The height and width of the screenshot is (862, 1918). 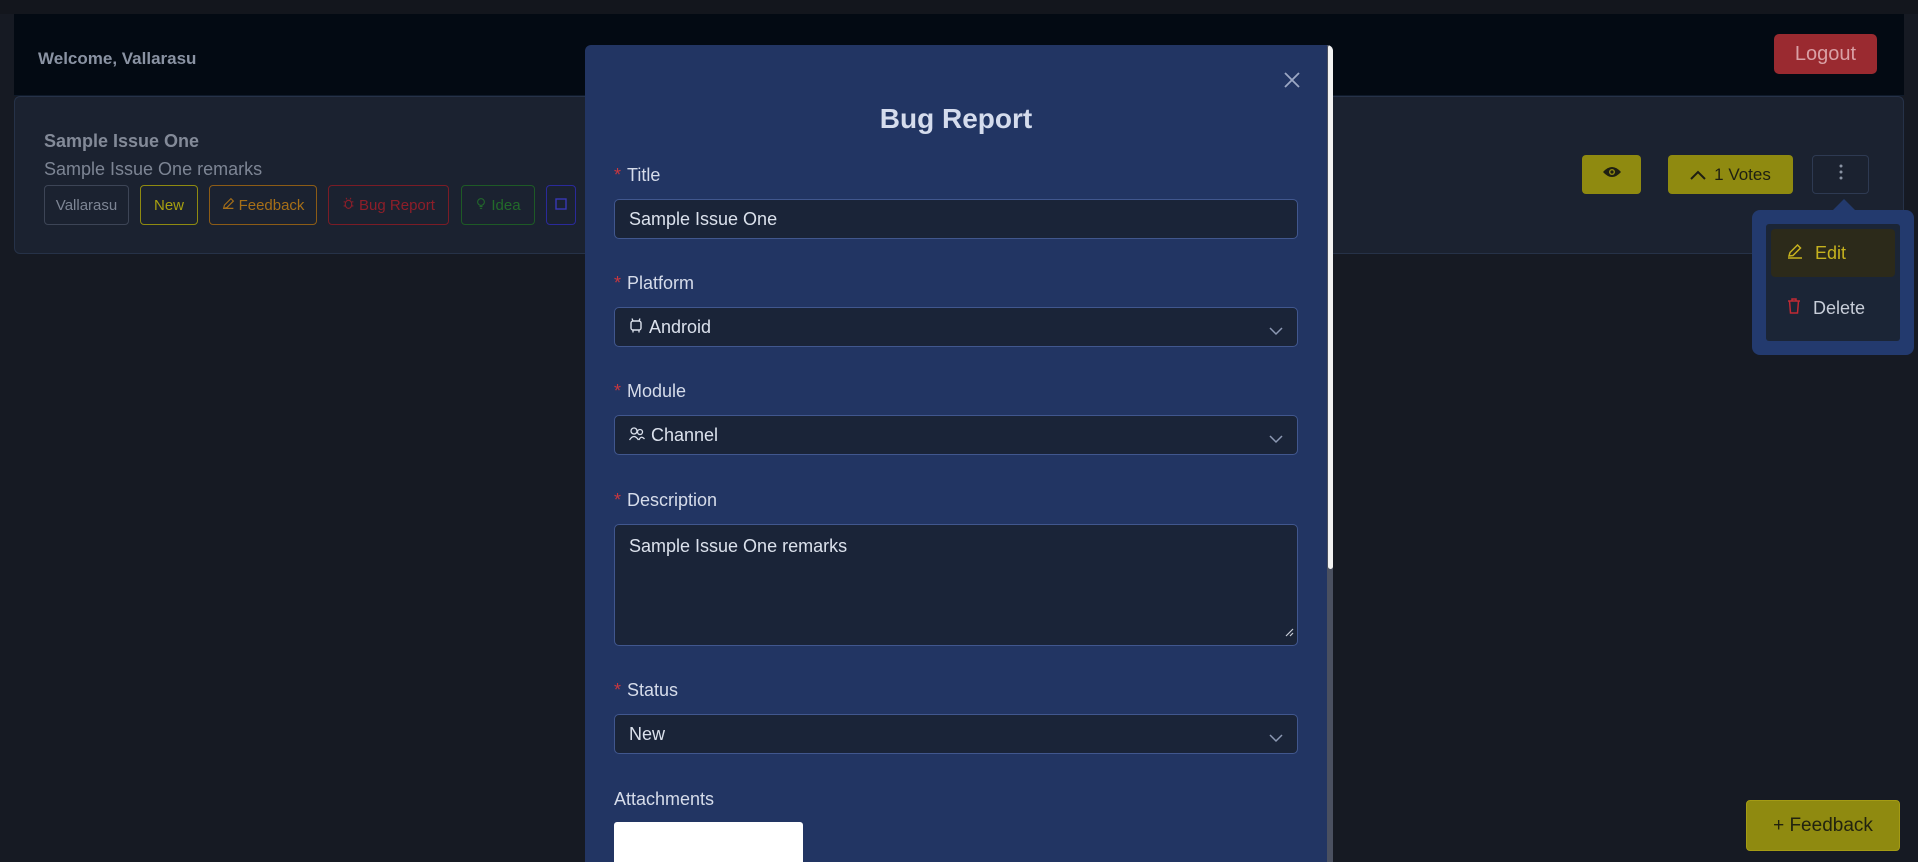 I want to click on description-value: Sample Issue One remarks, so click(x=738, y=546).